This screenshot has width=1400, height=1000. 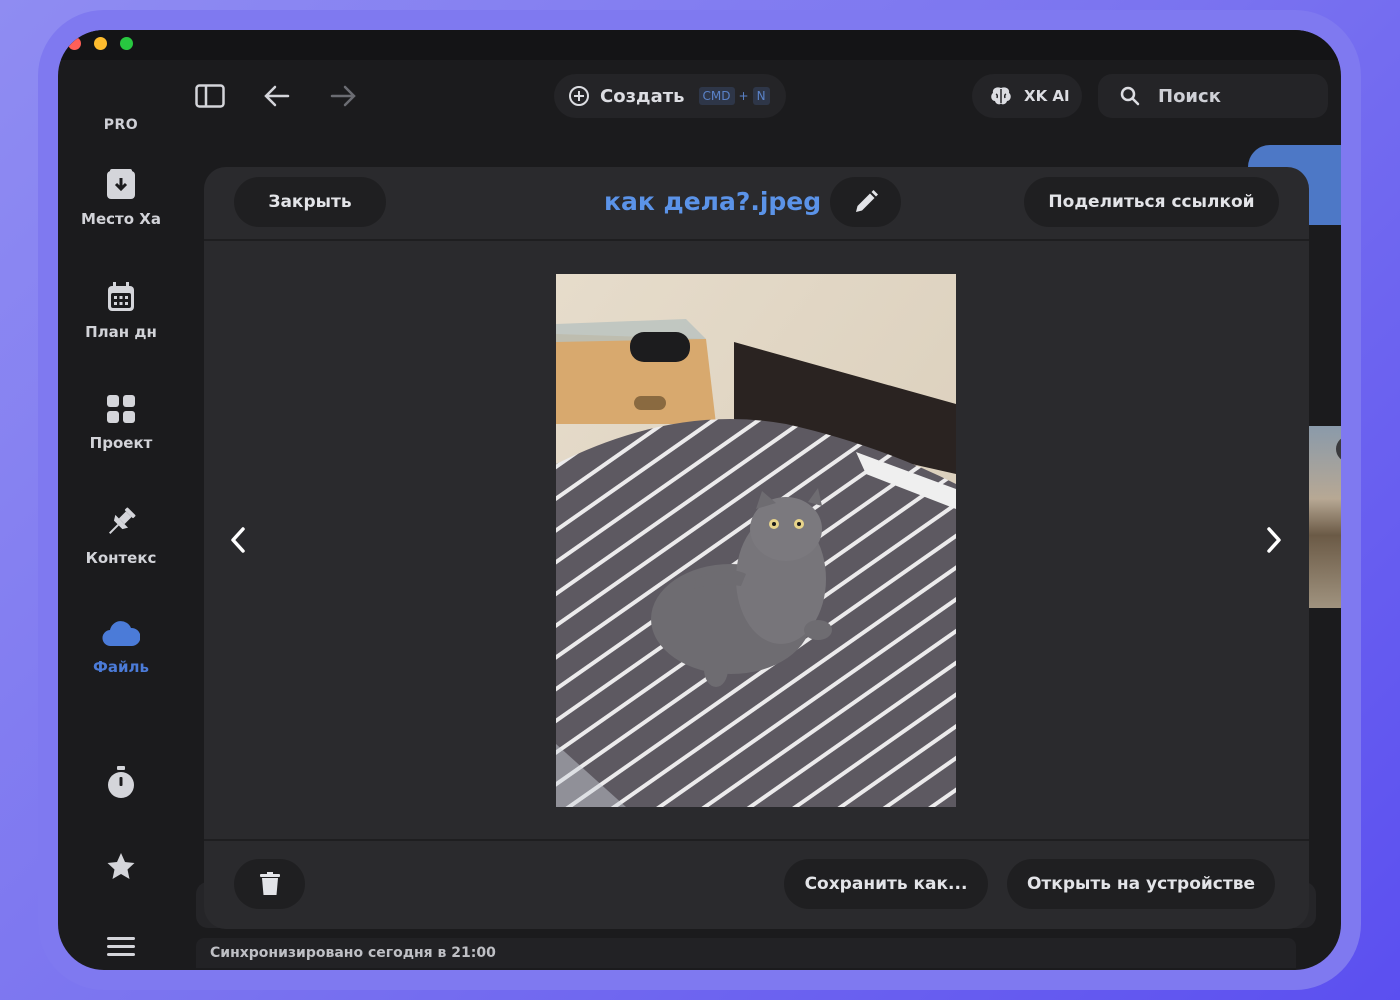 I want to click on close-button: Закрыть, so click(x=310, y=202).